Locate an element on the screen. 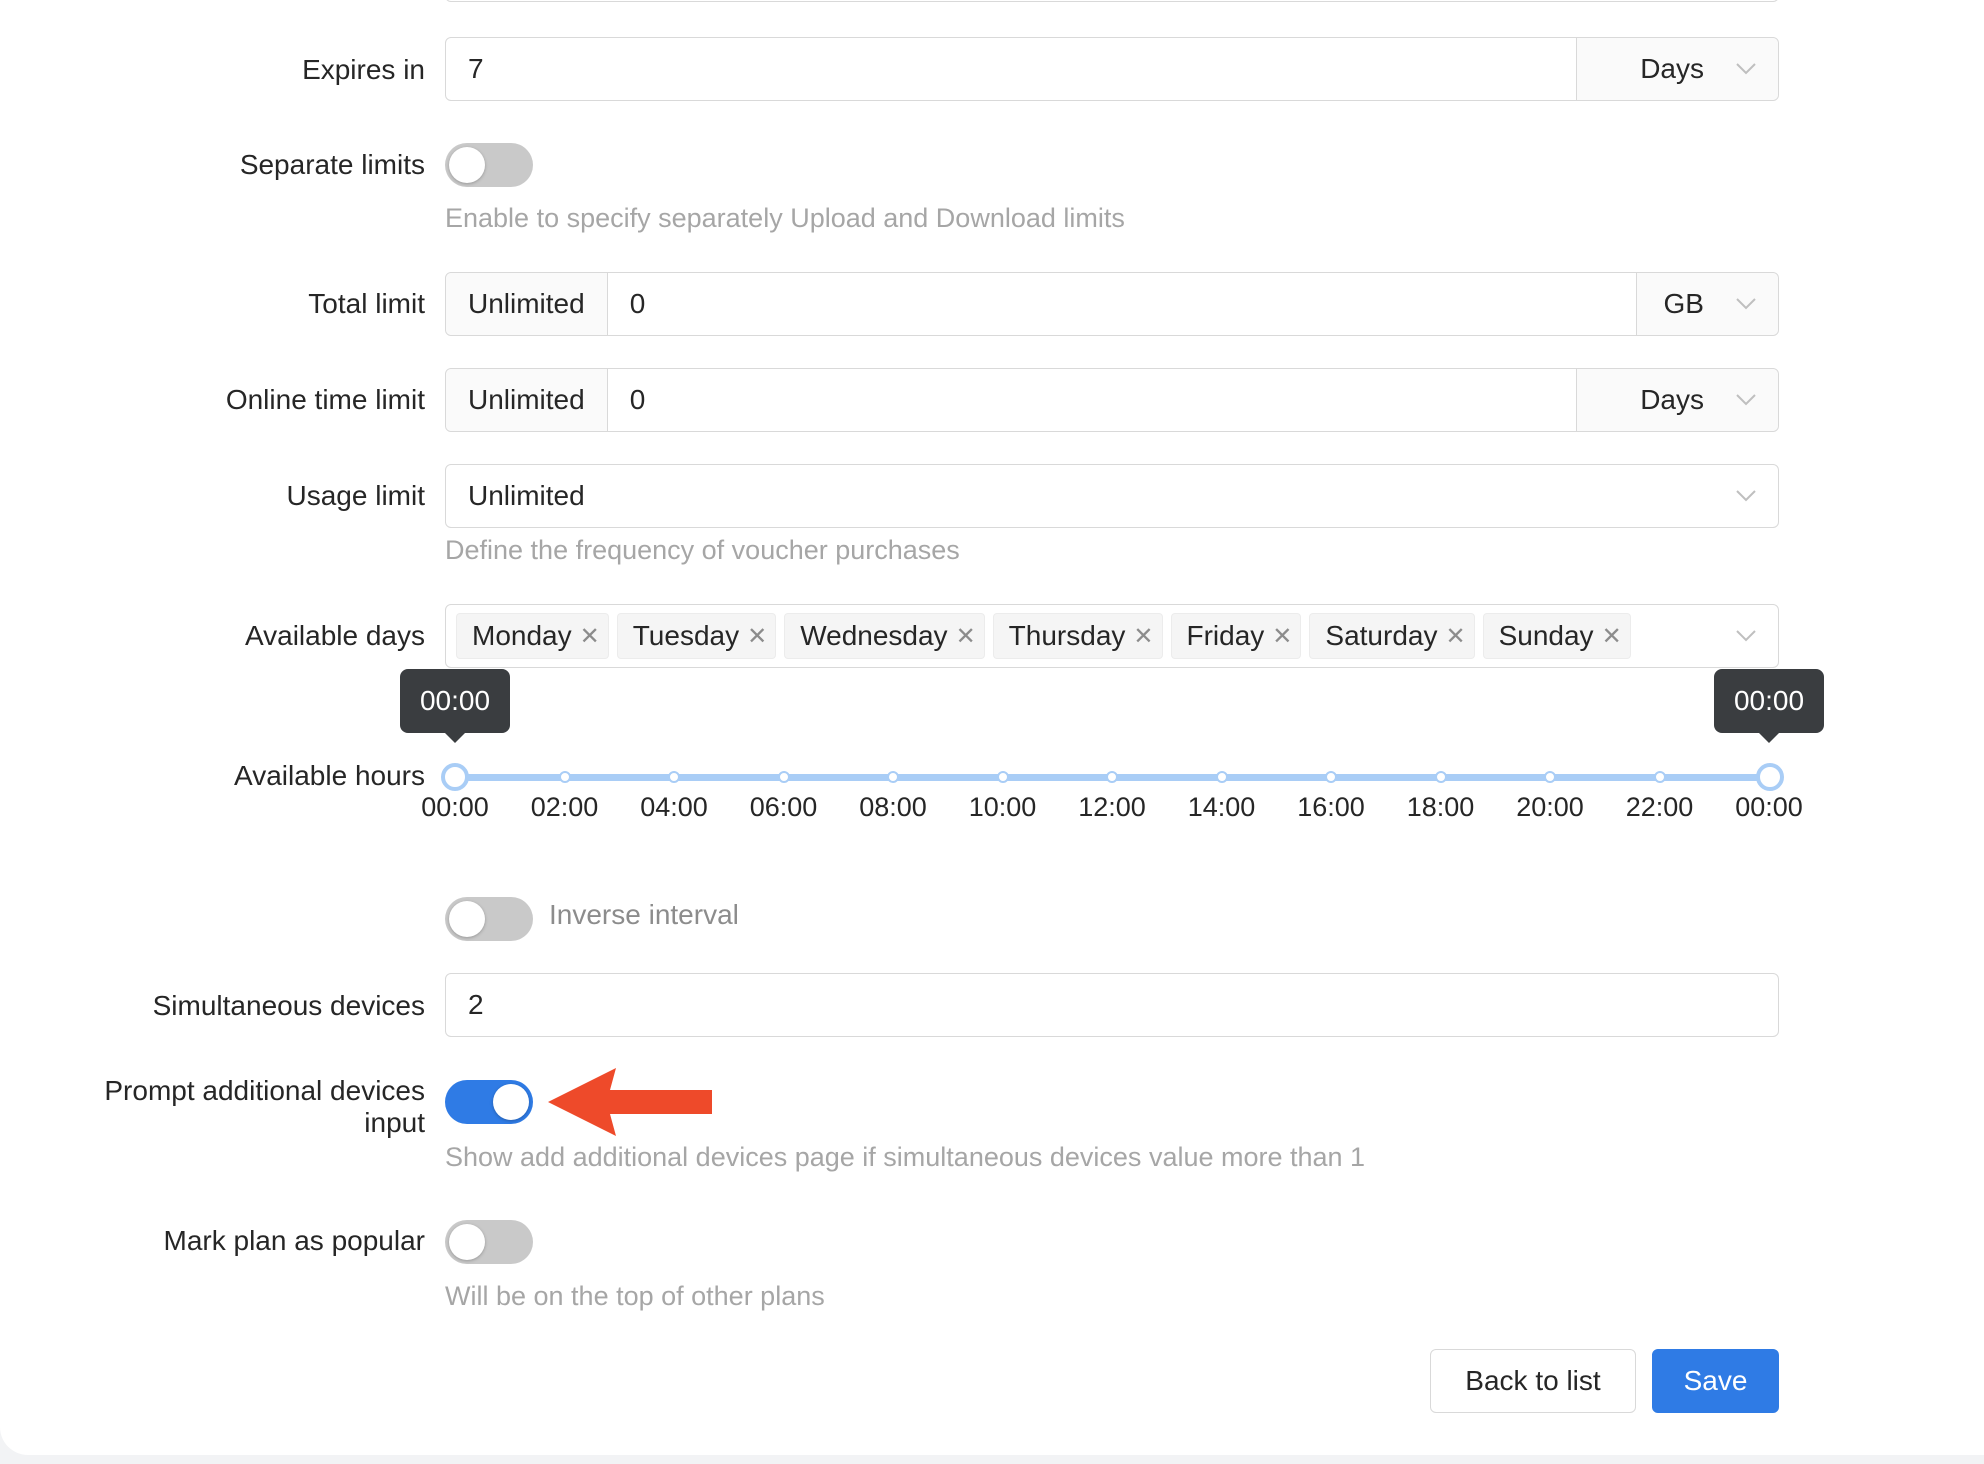 Image resolution: width=1984 pixels, height=1464 pixels. tag-label: Monday is located at coordinates (522, 635).